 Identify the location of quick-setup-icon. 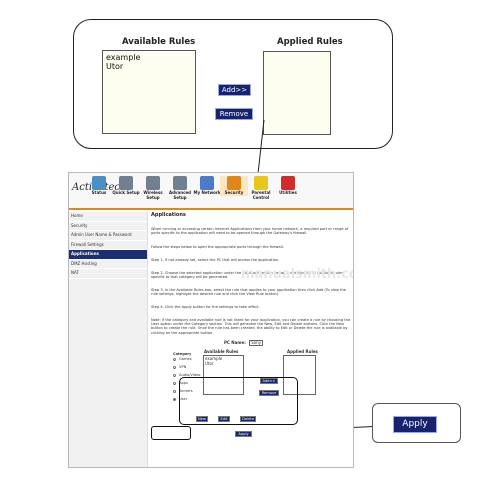
(126, 183).